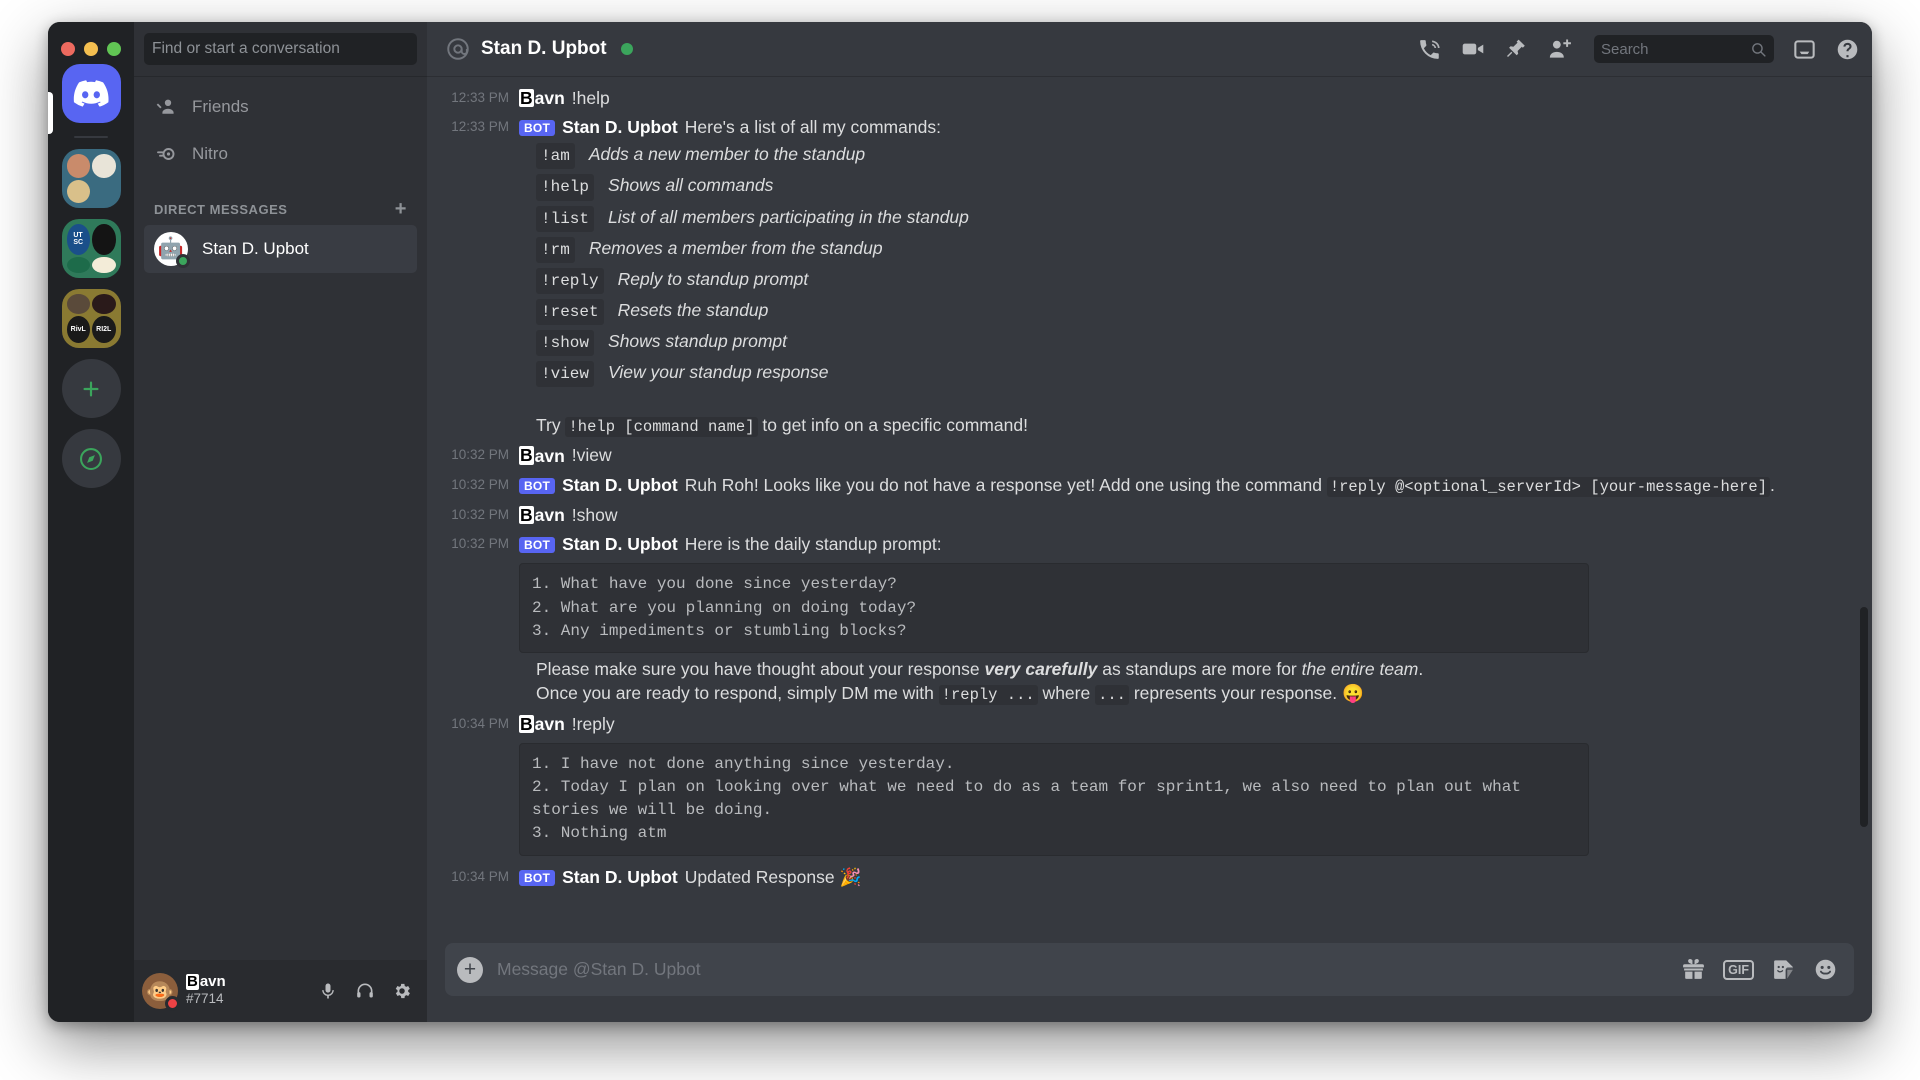 The height and width of the screenshot is (1080, 1920). Describe the element at coordinates (1772, 484) in the screenshot. I see `message-text-after: .` at that location.